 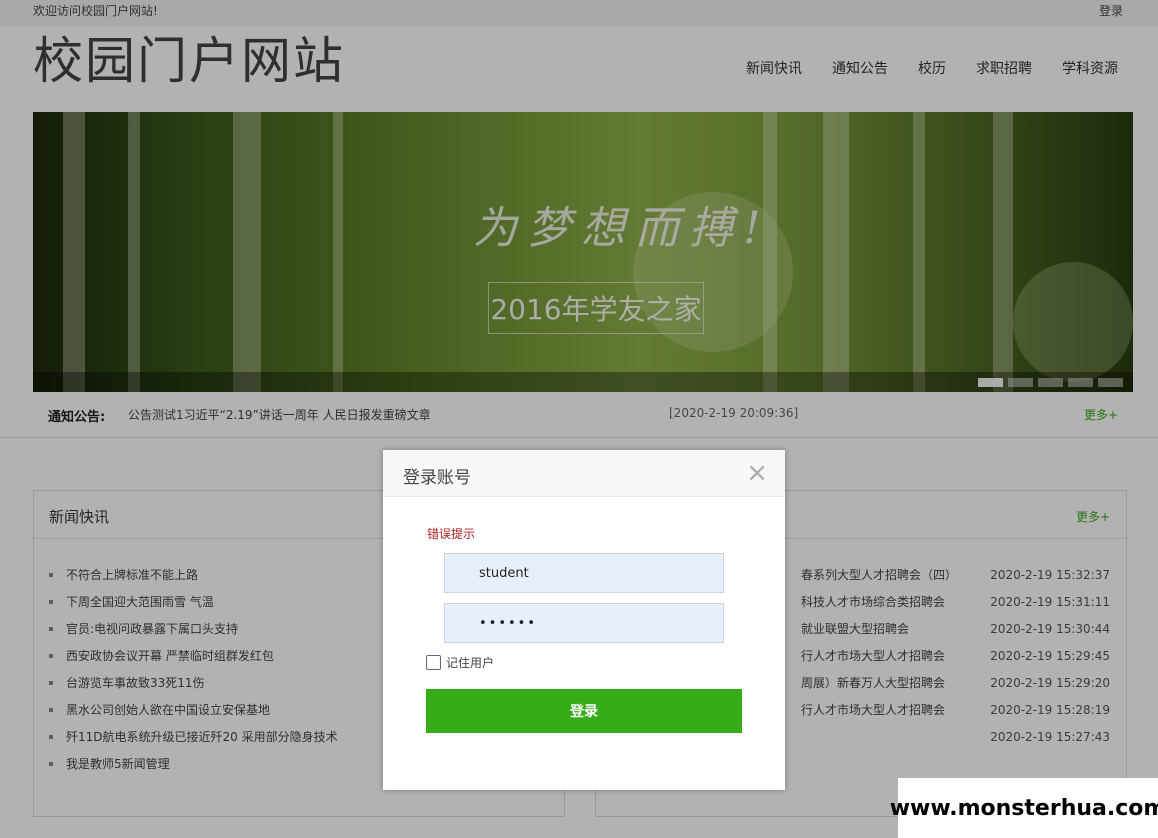 I want to click on login-modal: 登录账号 × 错误提示 记住用户 登录, so click(x=584, y=620).